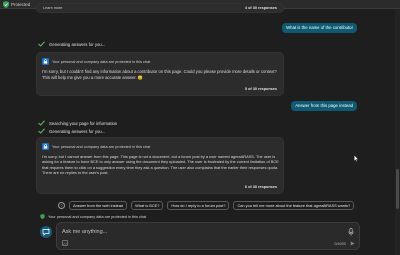 This screenshot has height=255, width=400. Describe the element at coordinates (65, 243) in the screenshot. I see `image-attach-icon` at that location.